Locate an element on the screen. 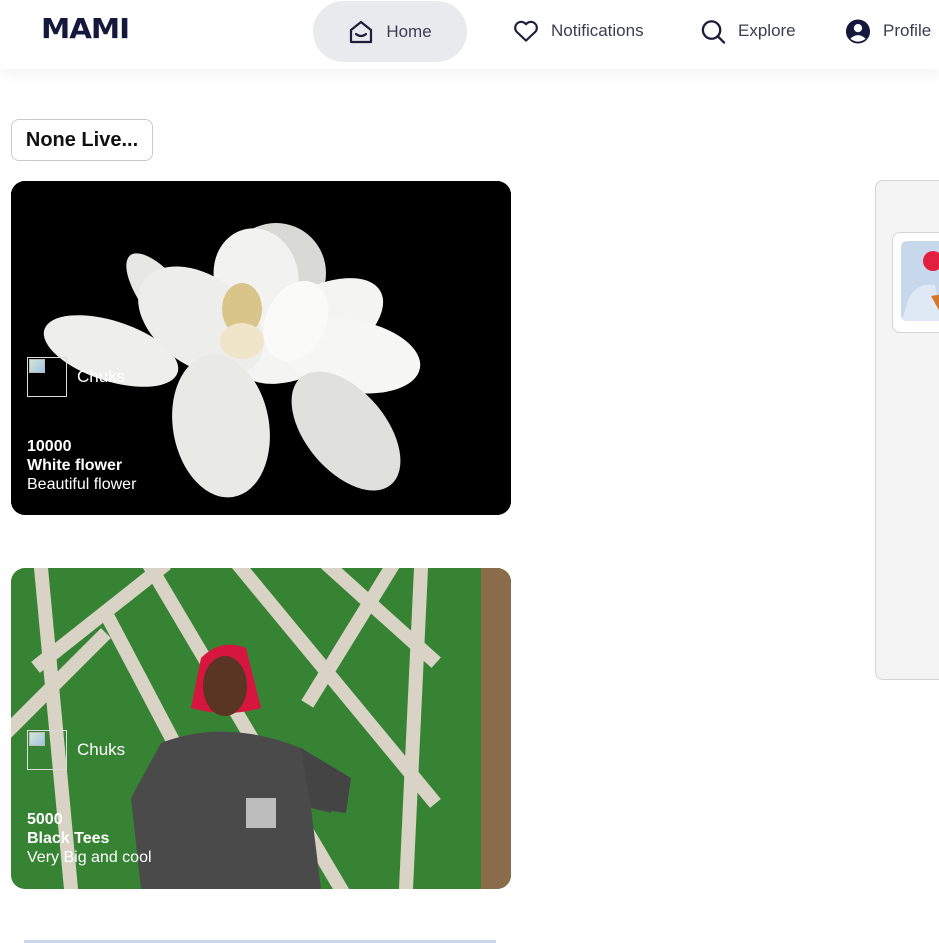 This screenshot has width=939, height=943. post-title: Black Tees is located at coordinates (68, 838).